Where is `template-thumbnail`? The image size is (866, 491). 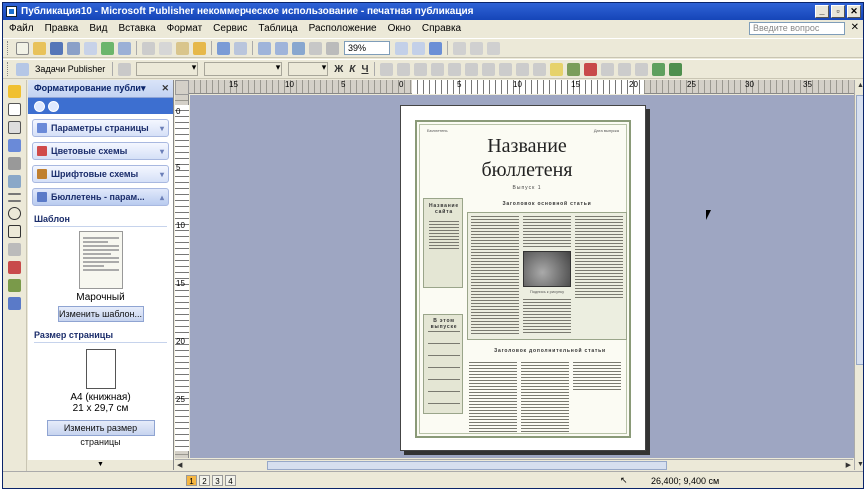
template-thumbnail is located at coordinates (100, 260).